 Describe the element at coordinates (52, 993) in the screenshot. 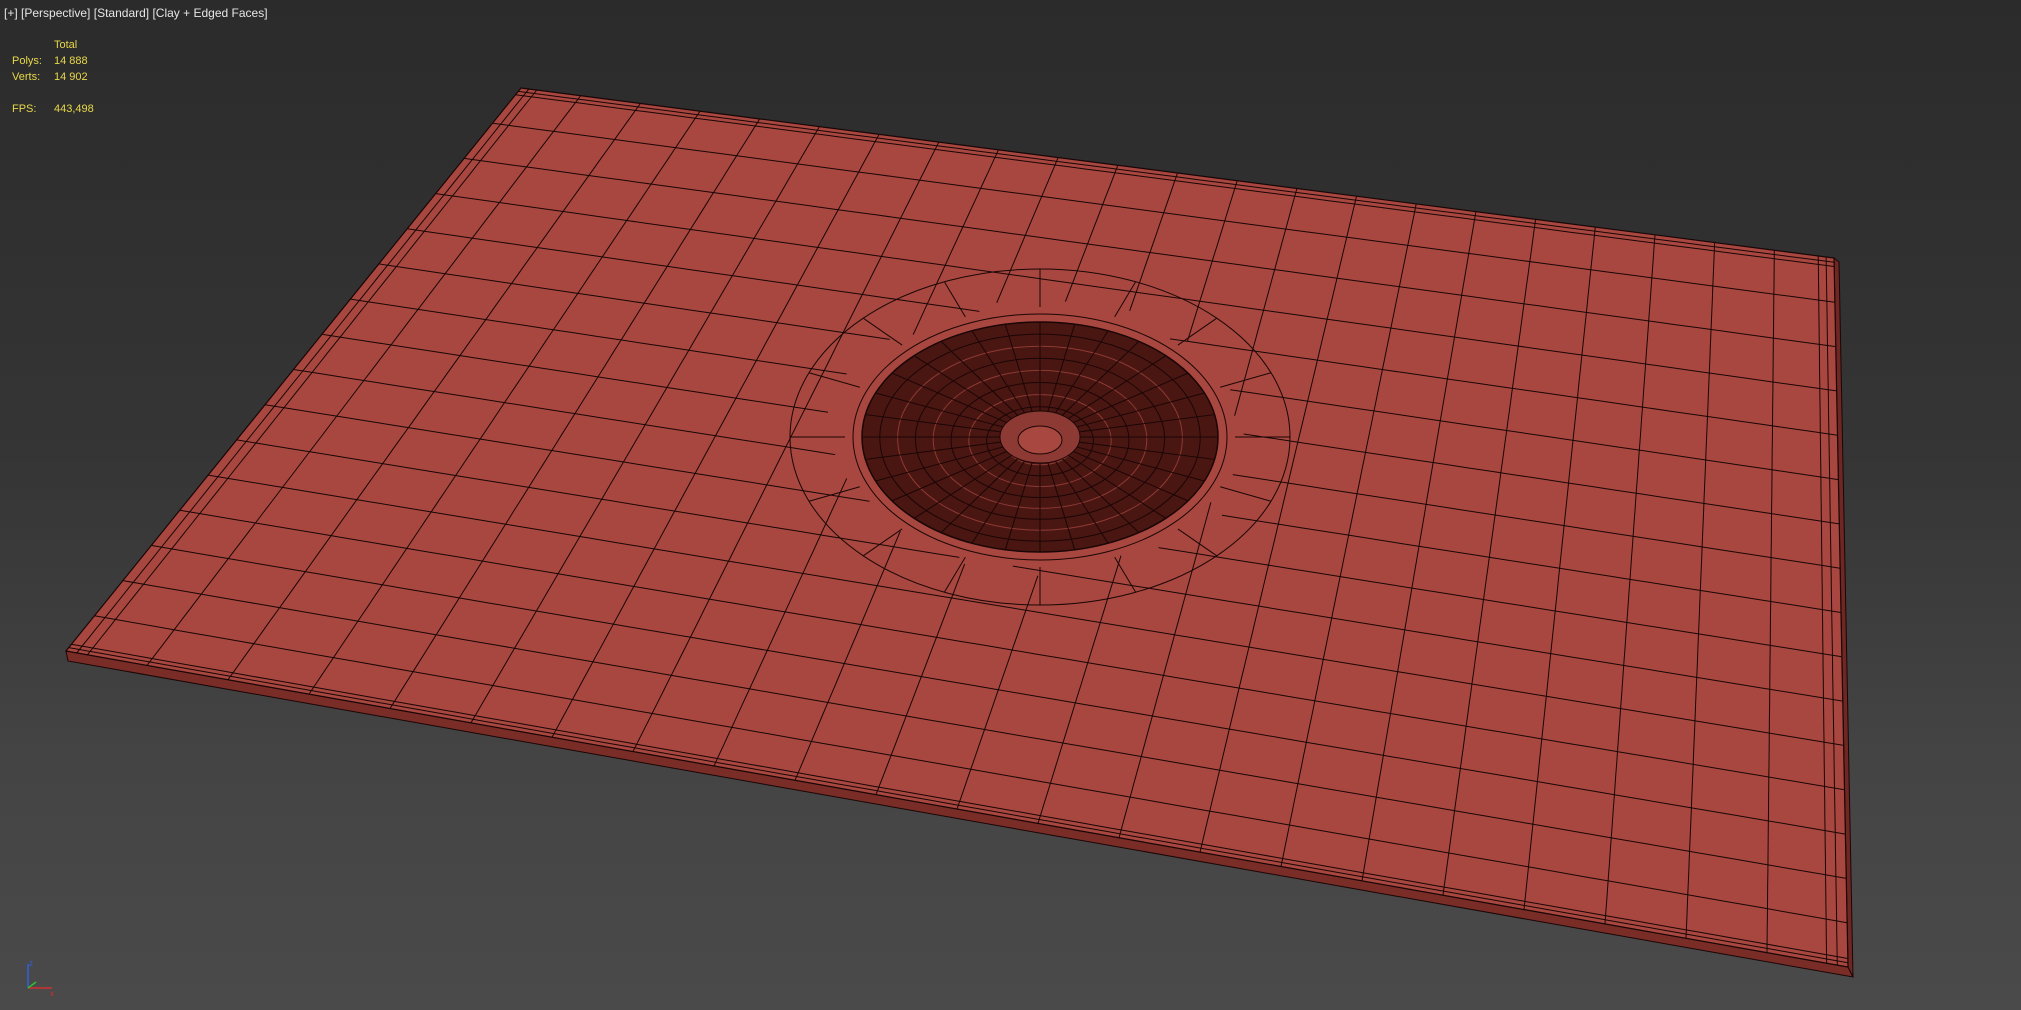

I see `axis-x-label: x` at that location.